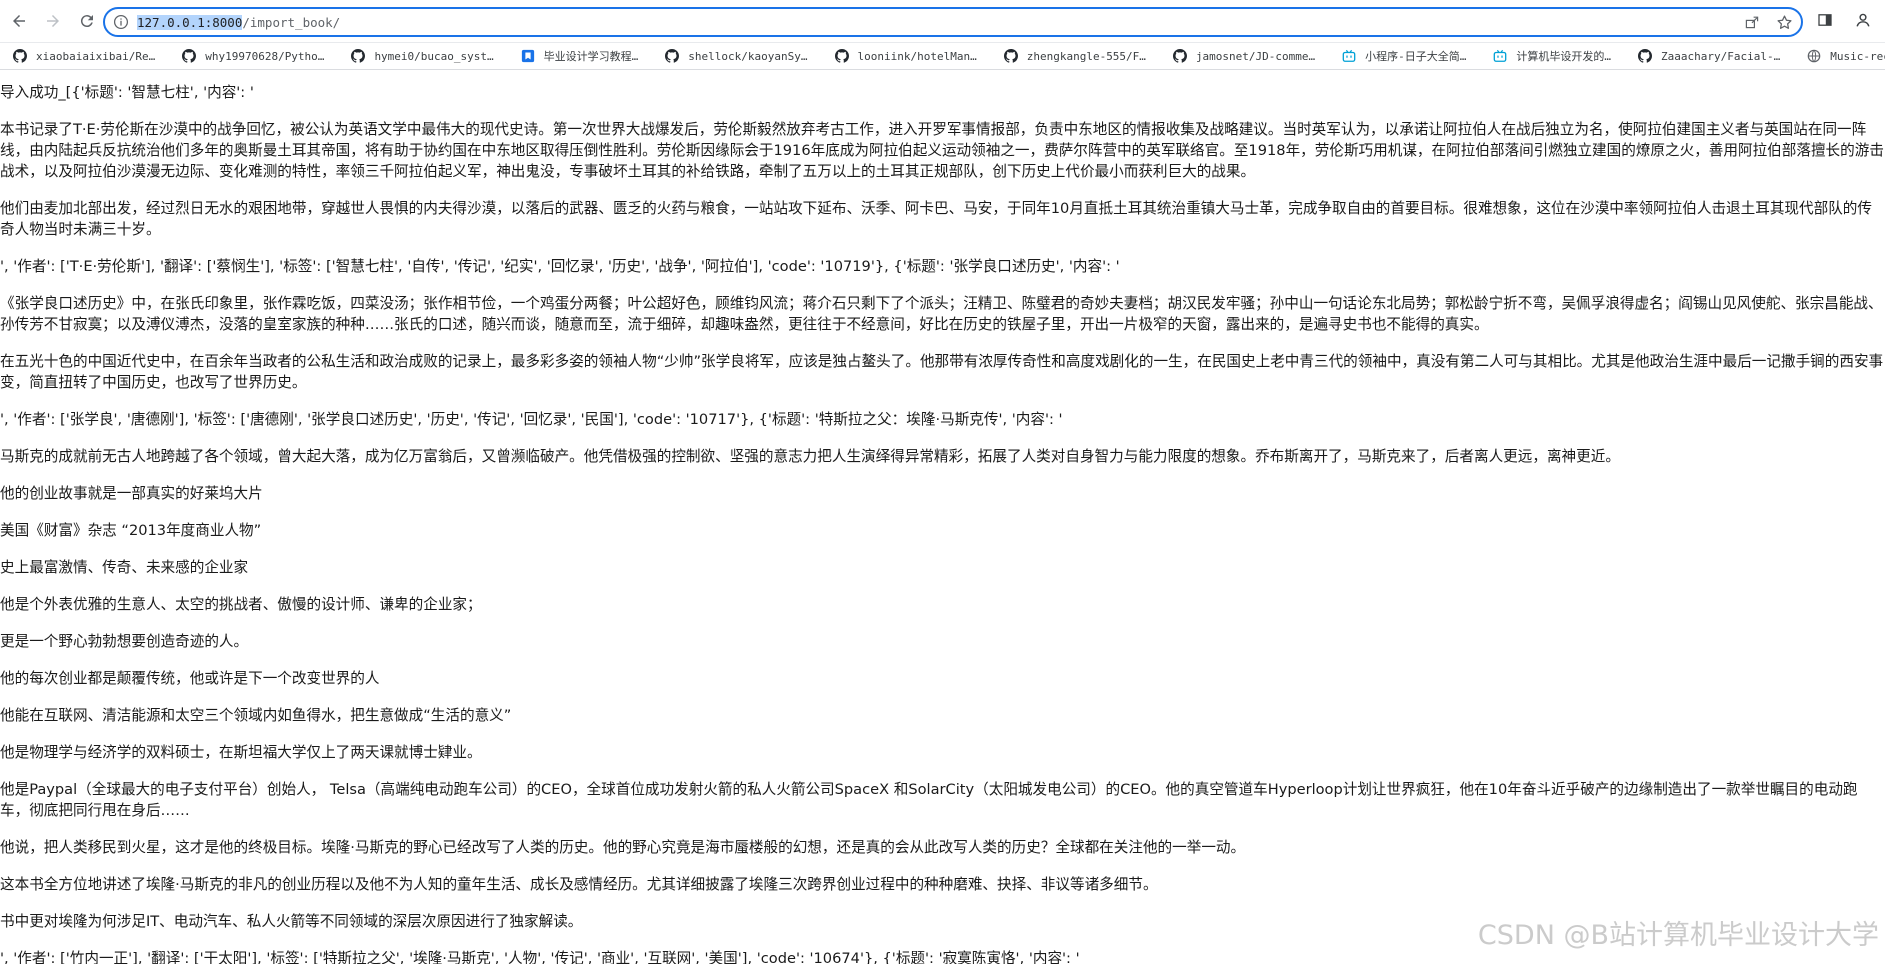  What do you see at coordinates (241, 604) in the screenshot?
I see `response-text-line: 他是个外表优雅的生意人、太空的挑战者、傲慢的设计师、谦卑的企业家；` at bounding box center [241, 604].